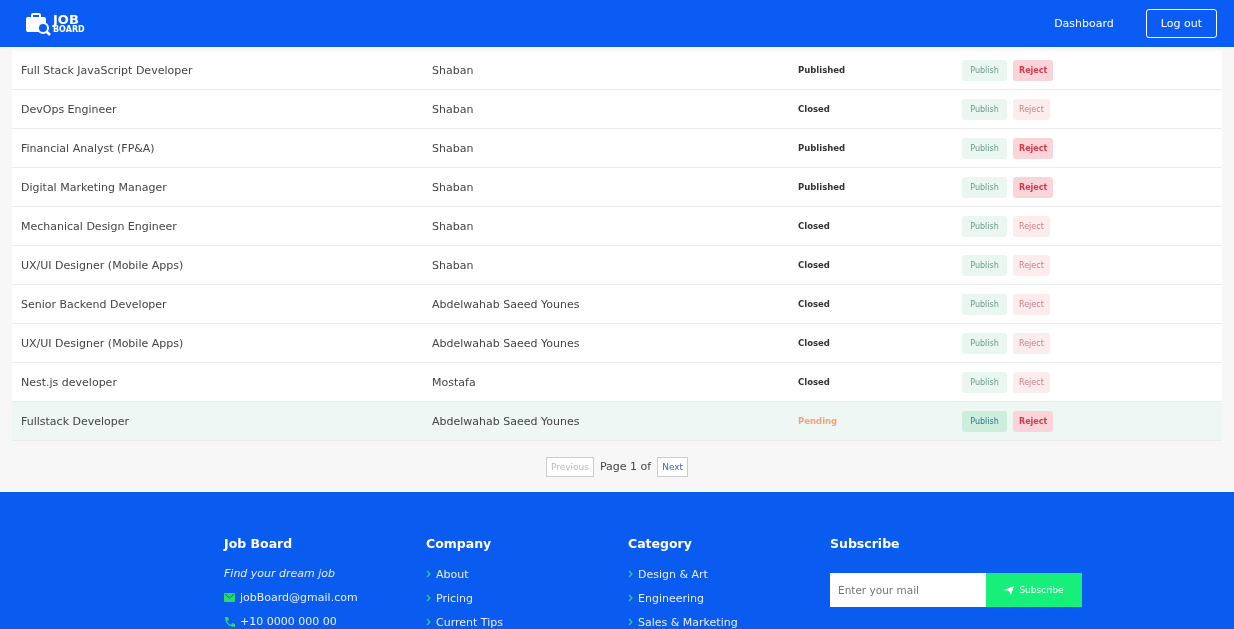 The width and height of the screenshot is (1234, 629). Describe the element at coordinates (865, 543) in the screenshot. I see `footer-heading: Subscribe` at that location.